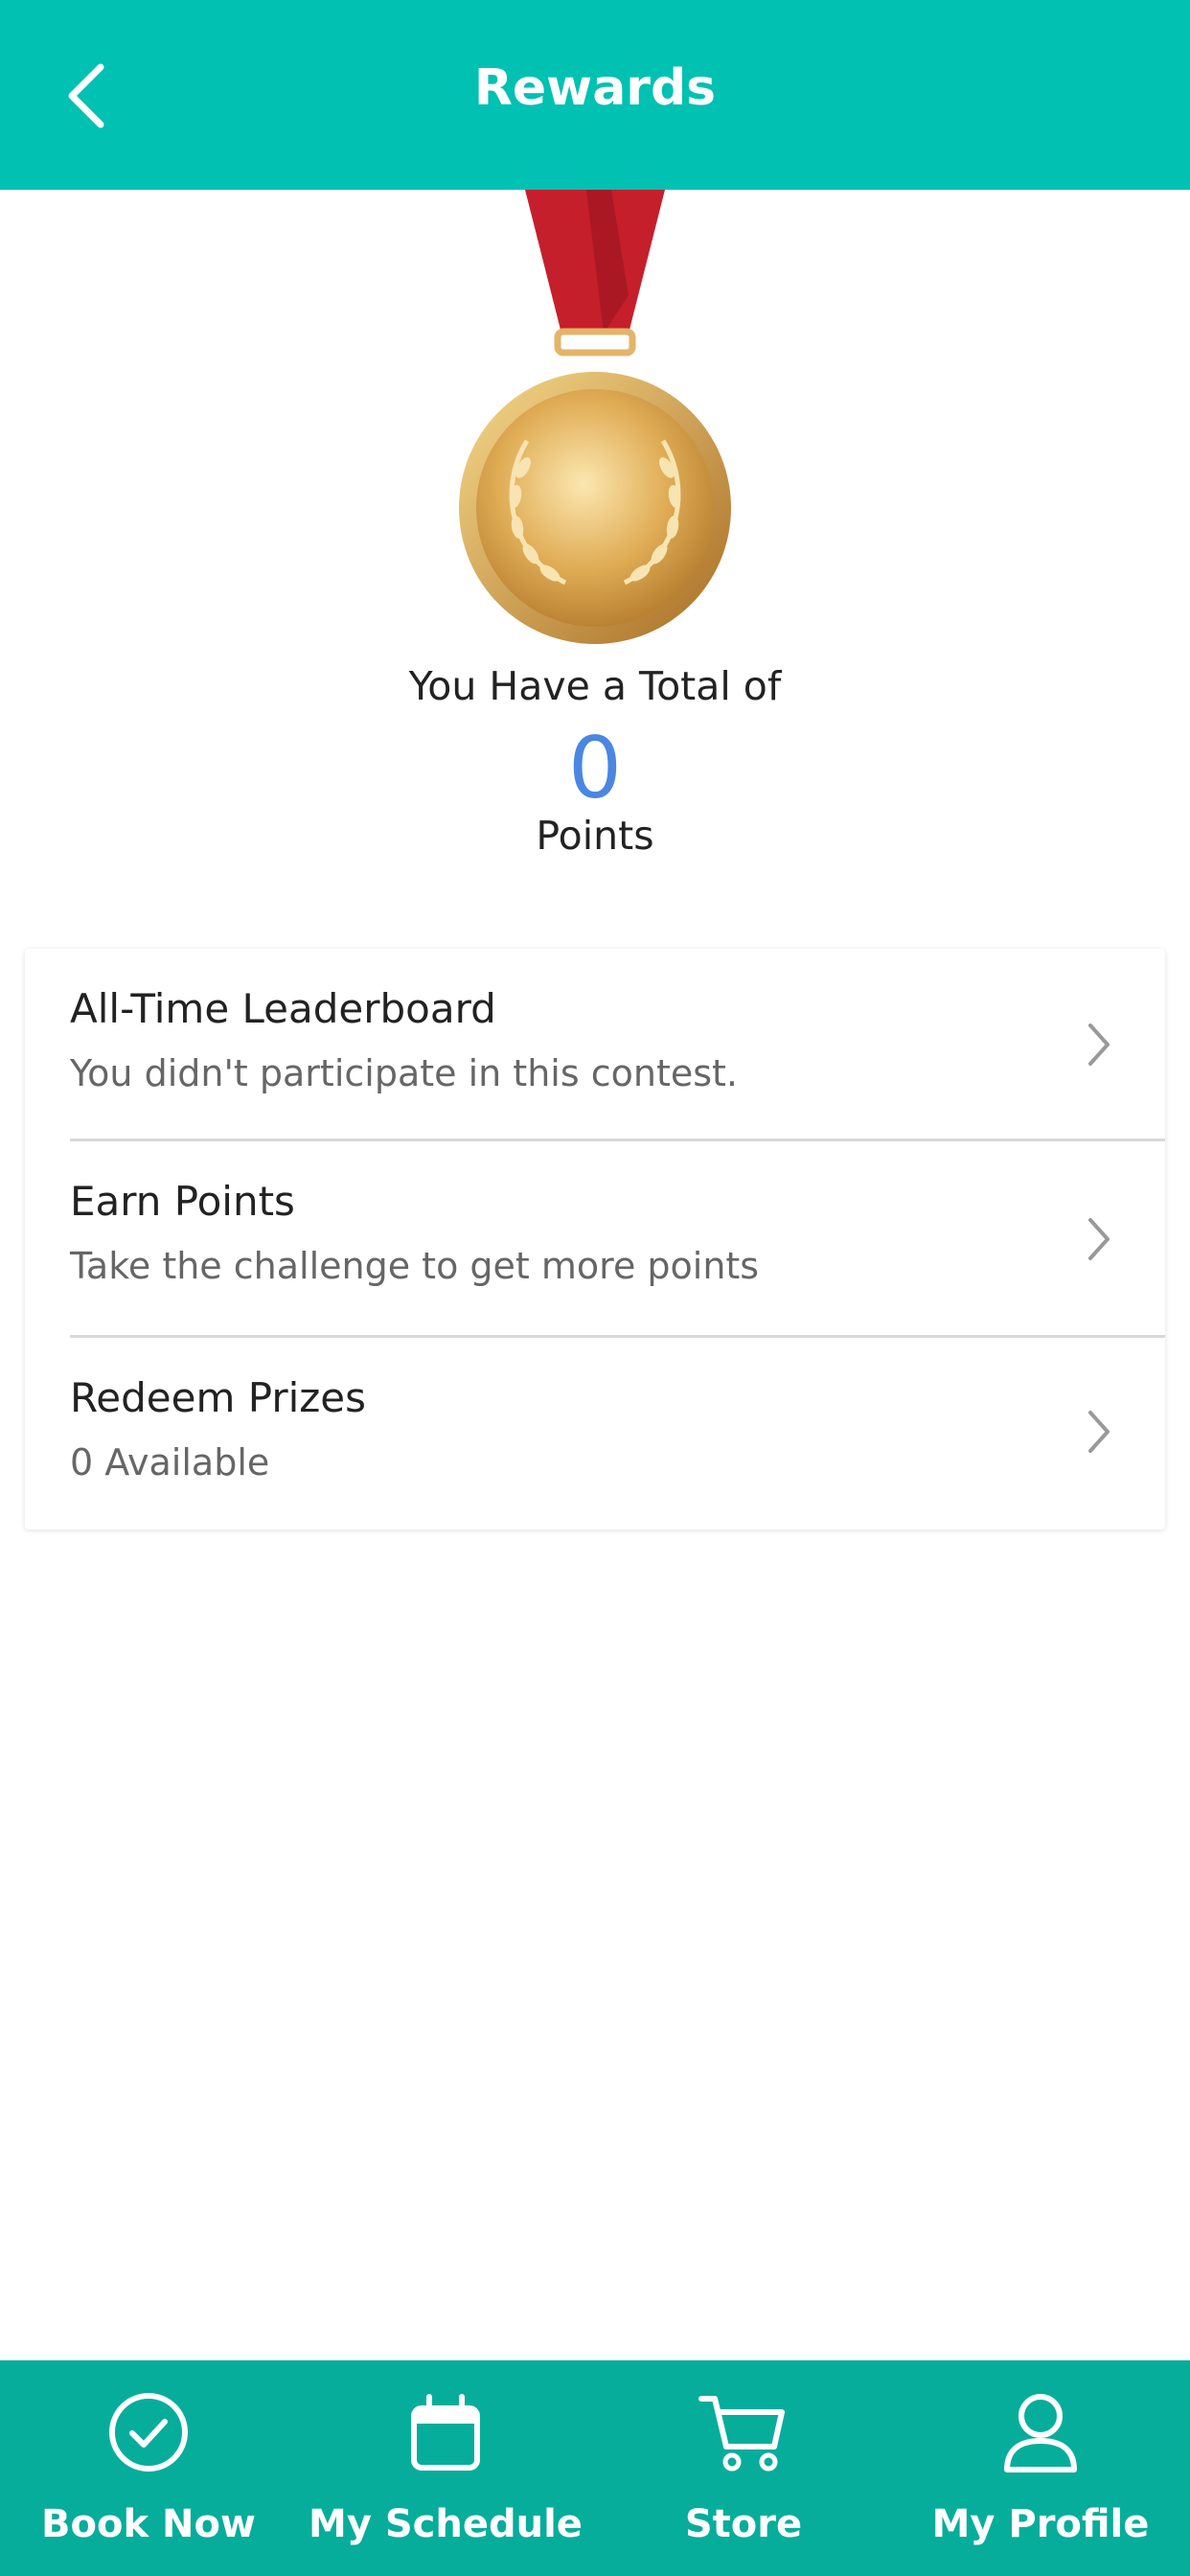 The width and height of the screenshot is (1190, 2576). What do you see at coordinates (445, 2432) in the screenshot?
I see `calendar-icon` at bounding box center [445, 2432].